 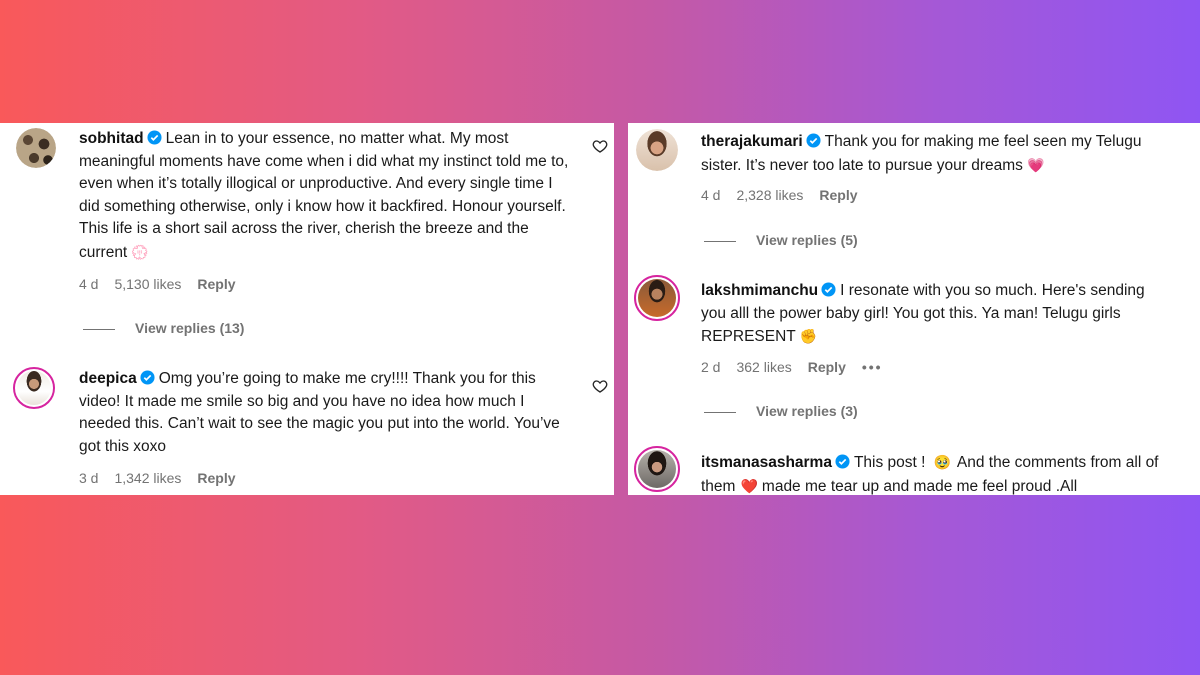 What do you see at coordinates (889, 462) in the screenshot?
I see `comment-text-a: This post !` at bounding box center [889, 462].